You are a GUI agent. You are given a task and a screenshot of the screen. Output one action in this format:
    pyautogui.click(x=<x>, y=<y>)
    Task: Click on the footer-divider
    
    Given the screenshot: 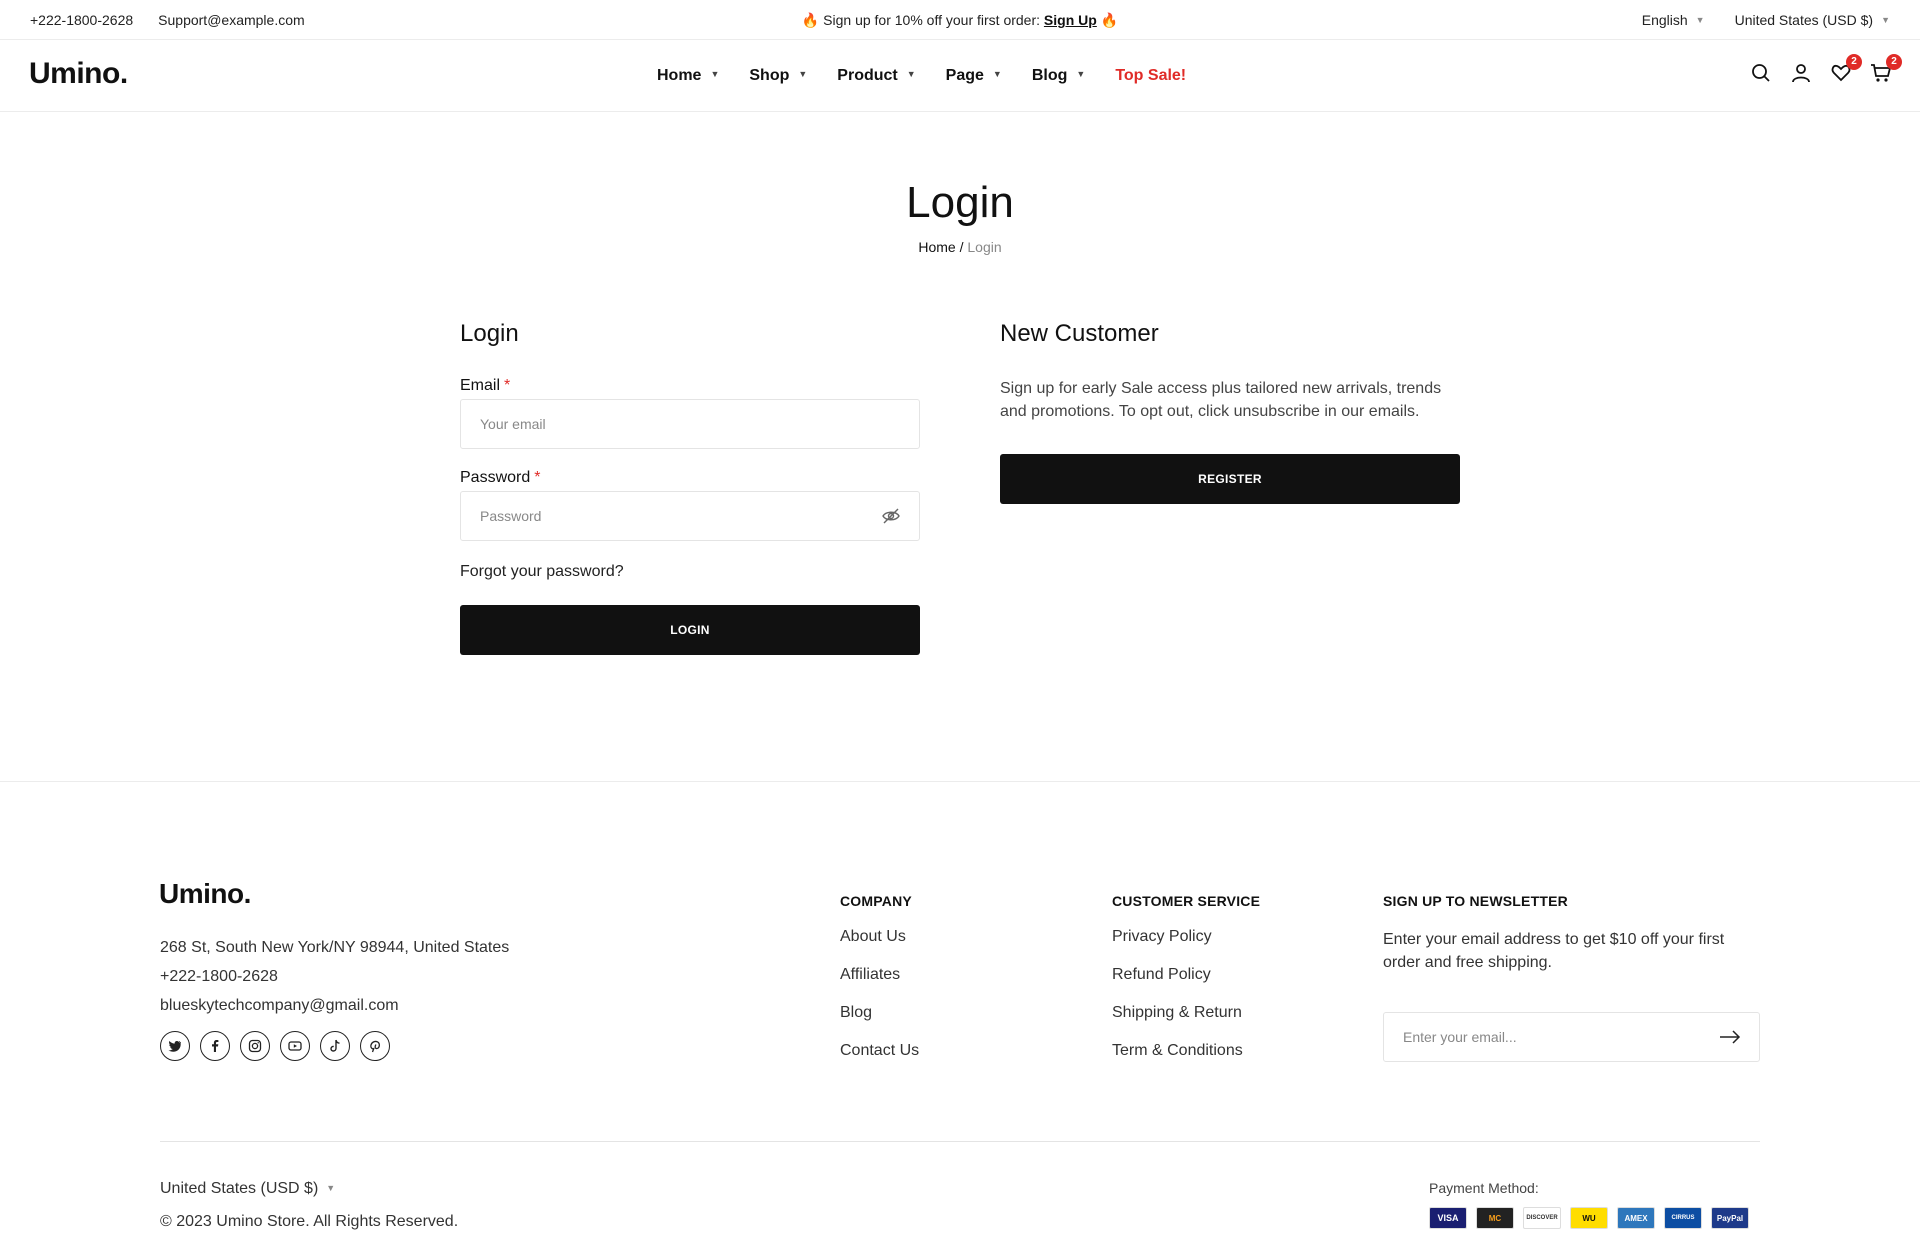 What is the action you would take?
    pyautogui.click(x=960, y=1141)
    